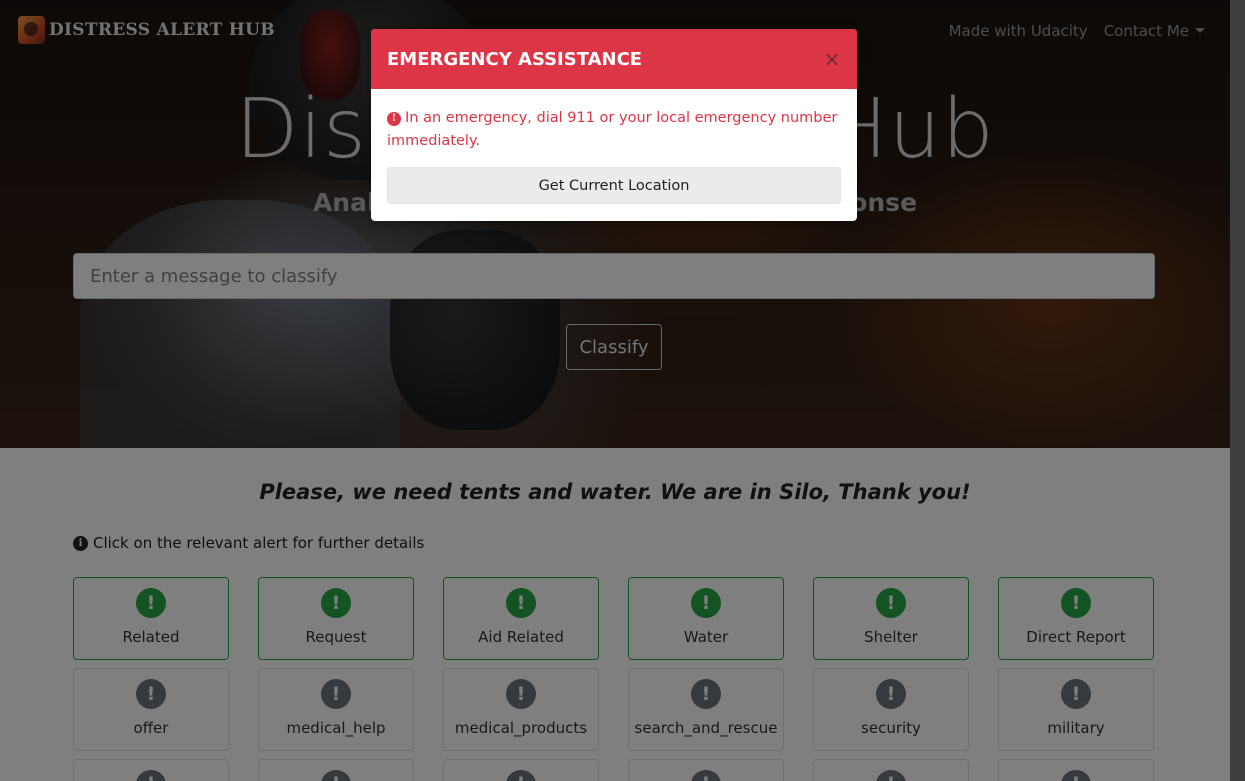 The width and height of the screenshot is (1245, 781). What do you see at coordinates (515, 59) in the screenshot?
I see `modal-title: EMERGENCY ASSISTANCE` at bounding box center [515, 59].